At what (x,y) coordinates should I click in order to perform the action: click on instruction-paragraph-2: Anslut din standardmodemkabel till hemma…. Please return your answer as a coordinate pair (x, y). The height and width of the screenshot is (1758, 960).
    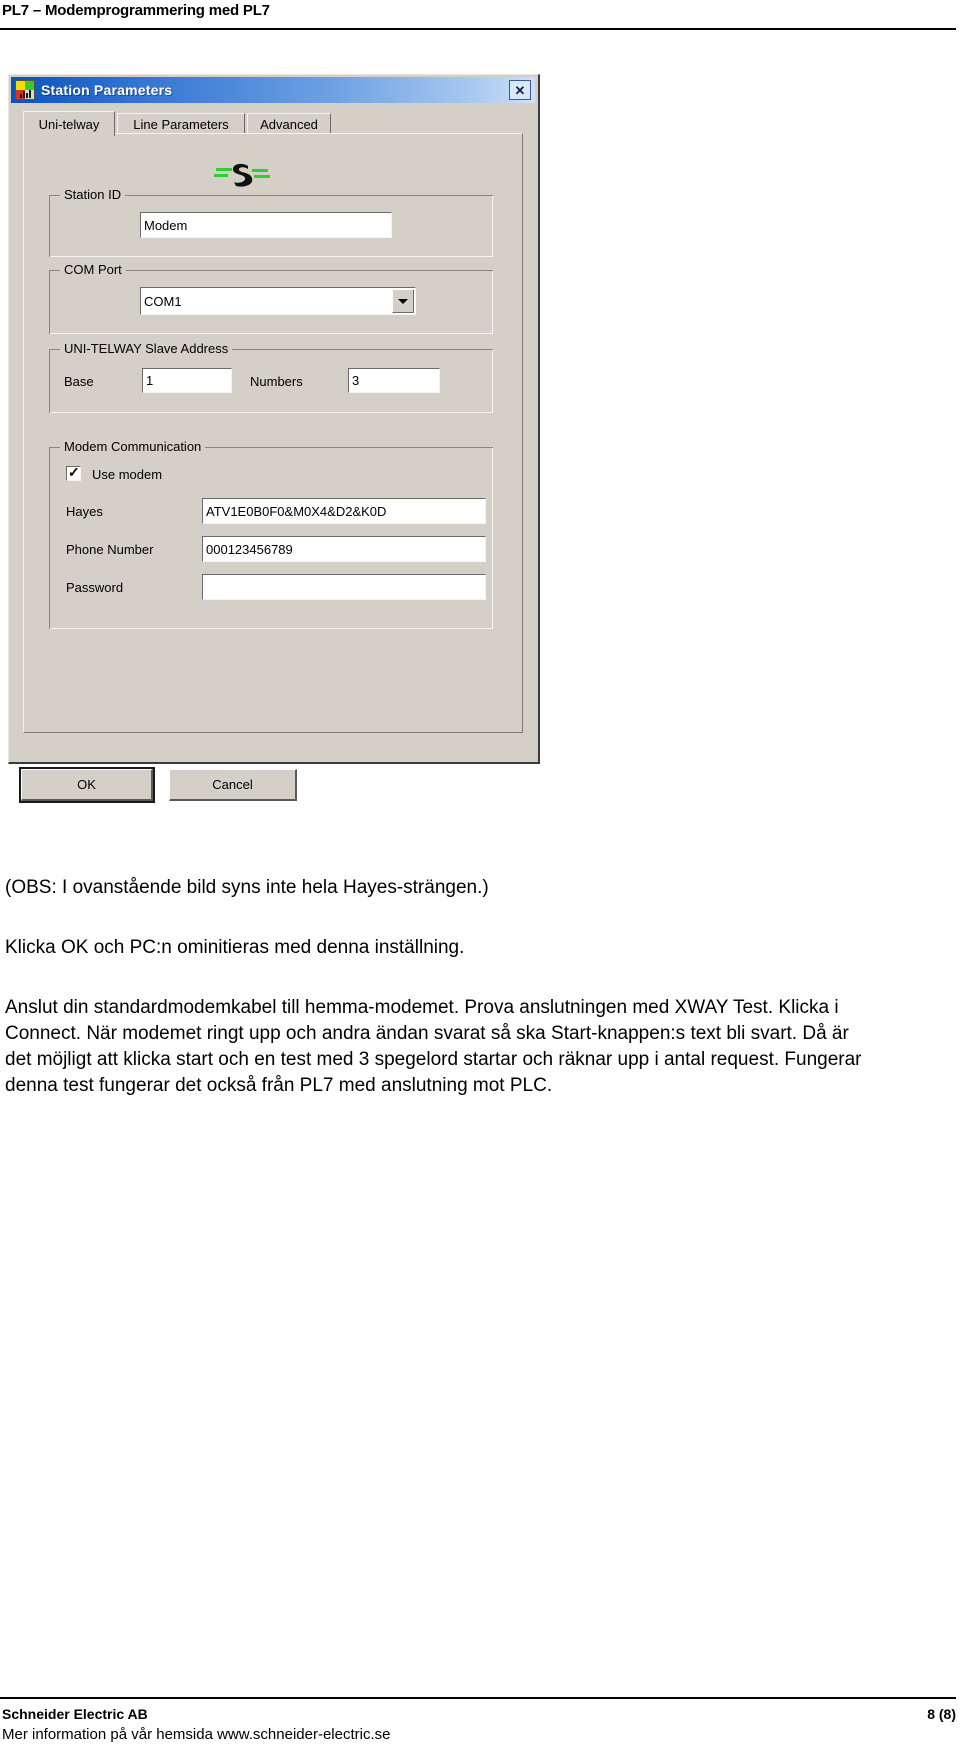
    Looking at the image, I should click on (433, 1046).